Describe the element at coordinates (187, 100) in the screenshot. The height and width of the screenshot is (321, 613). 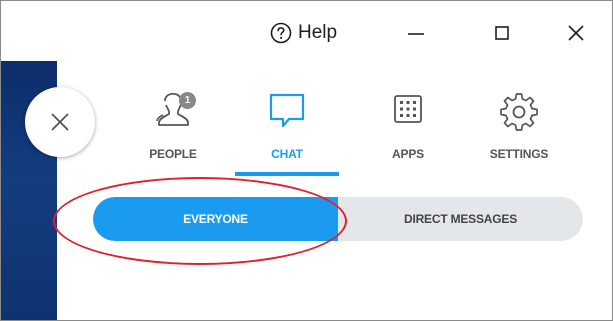
I see `people-count-badge: 1` at that location.